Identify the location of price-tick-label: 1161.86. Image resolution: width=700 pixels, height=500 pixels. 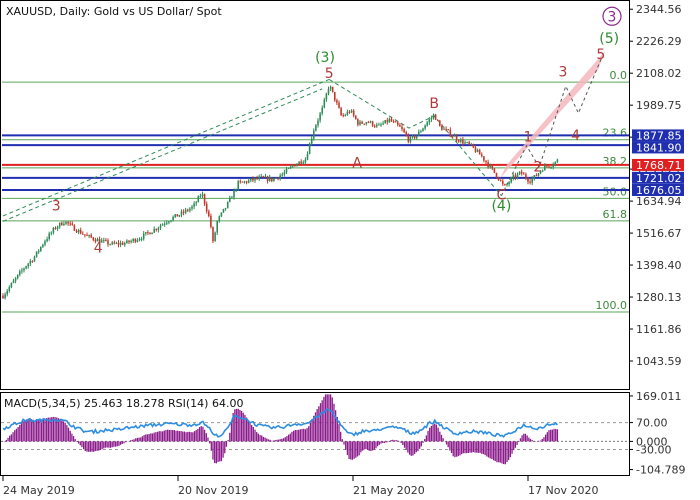
(659, 329).